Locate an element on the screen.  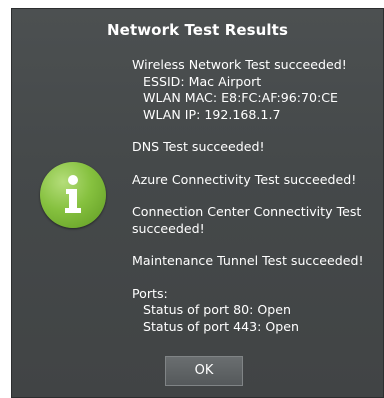
port-80-status: Status of port 80: Open is located at coordinates (217, 309).